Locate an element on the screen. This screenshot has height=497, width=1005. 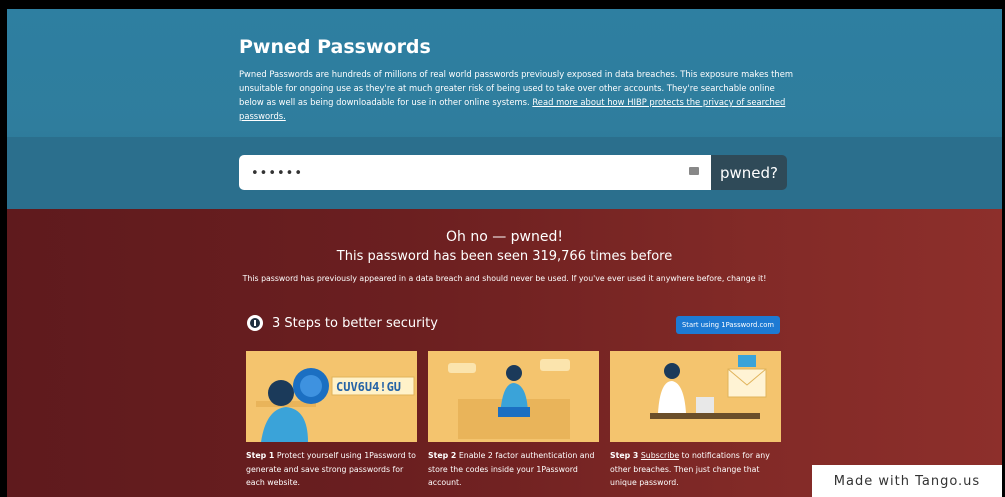
password-input: •••••• is located at coordinates (475, 172).